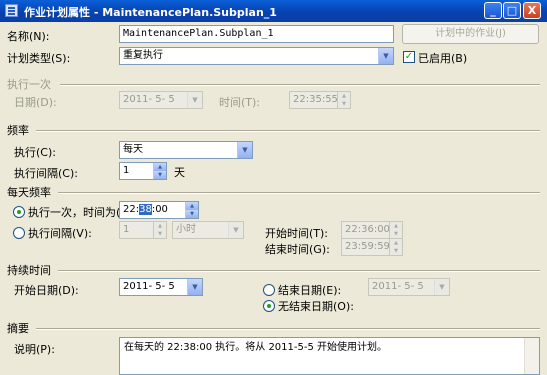 The image size is (547, 375). Describe the element at coordinates (143, 230) in the screenshot. I see `occurs-every-input: 1 ▲ ▼` at that location.